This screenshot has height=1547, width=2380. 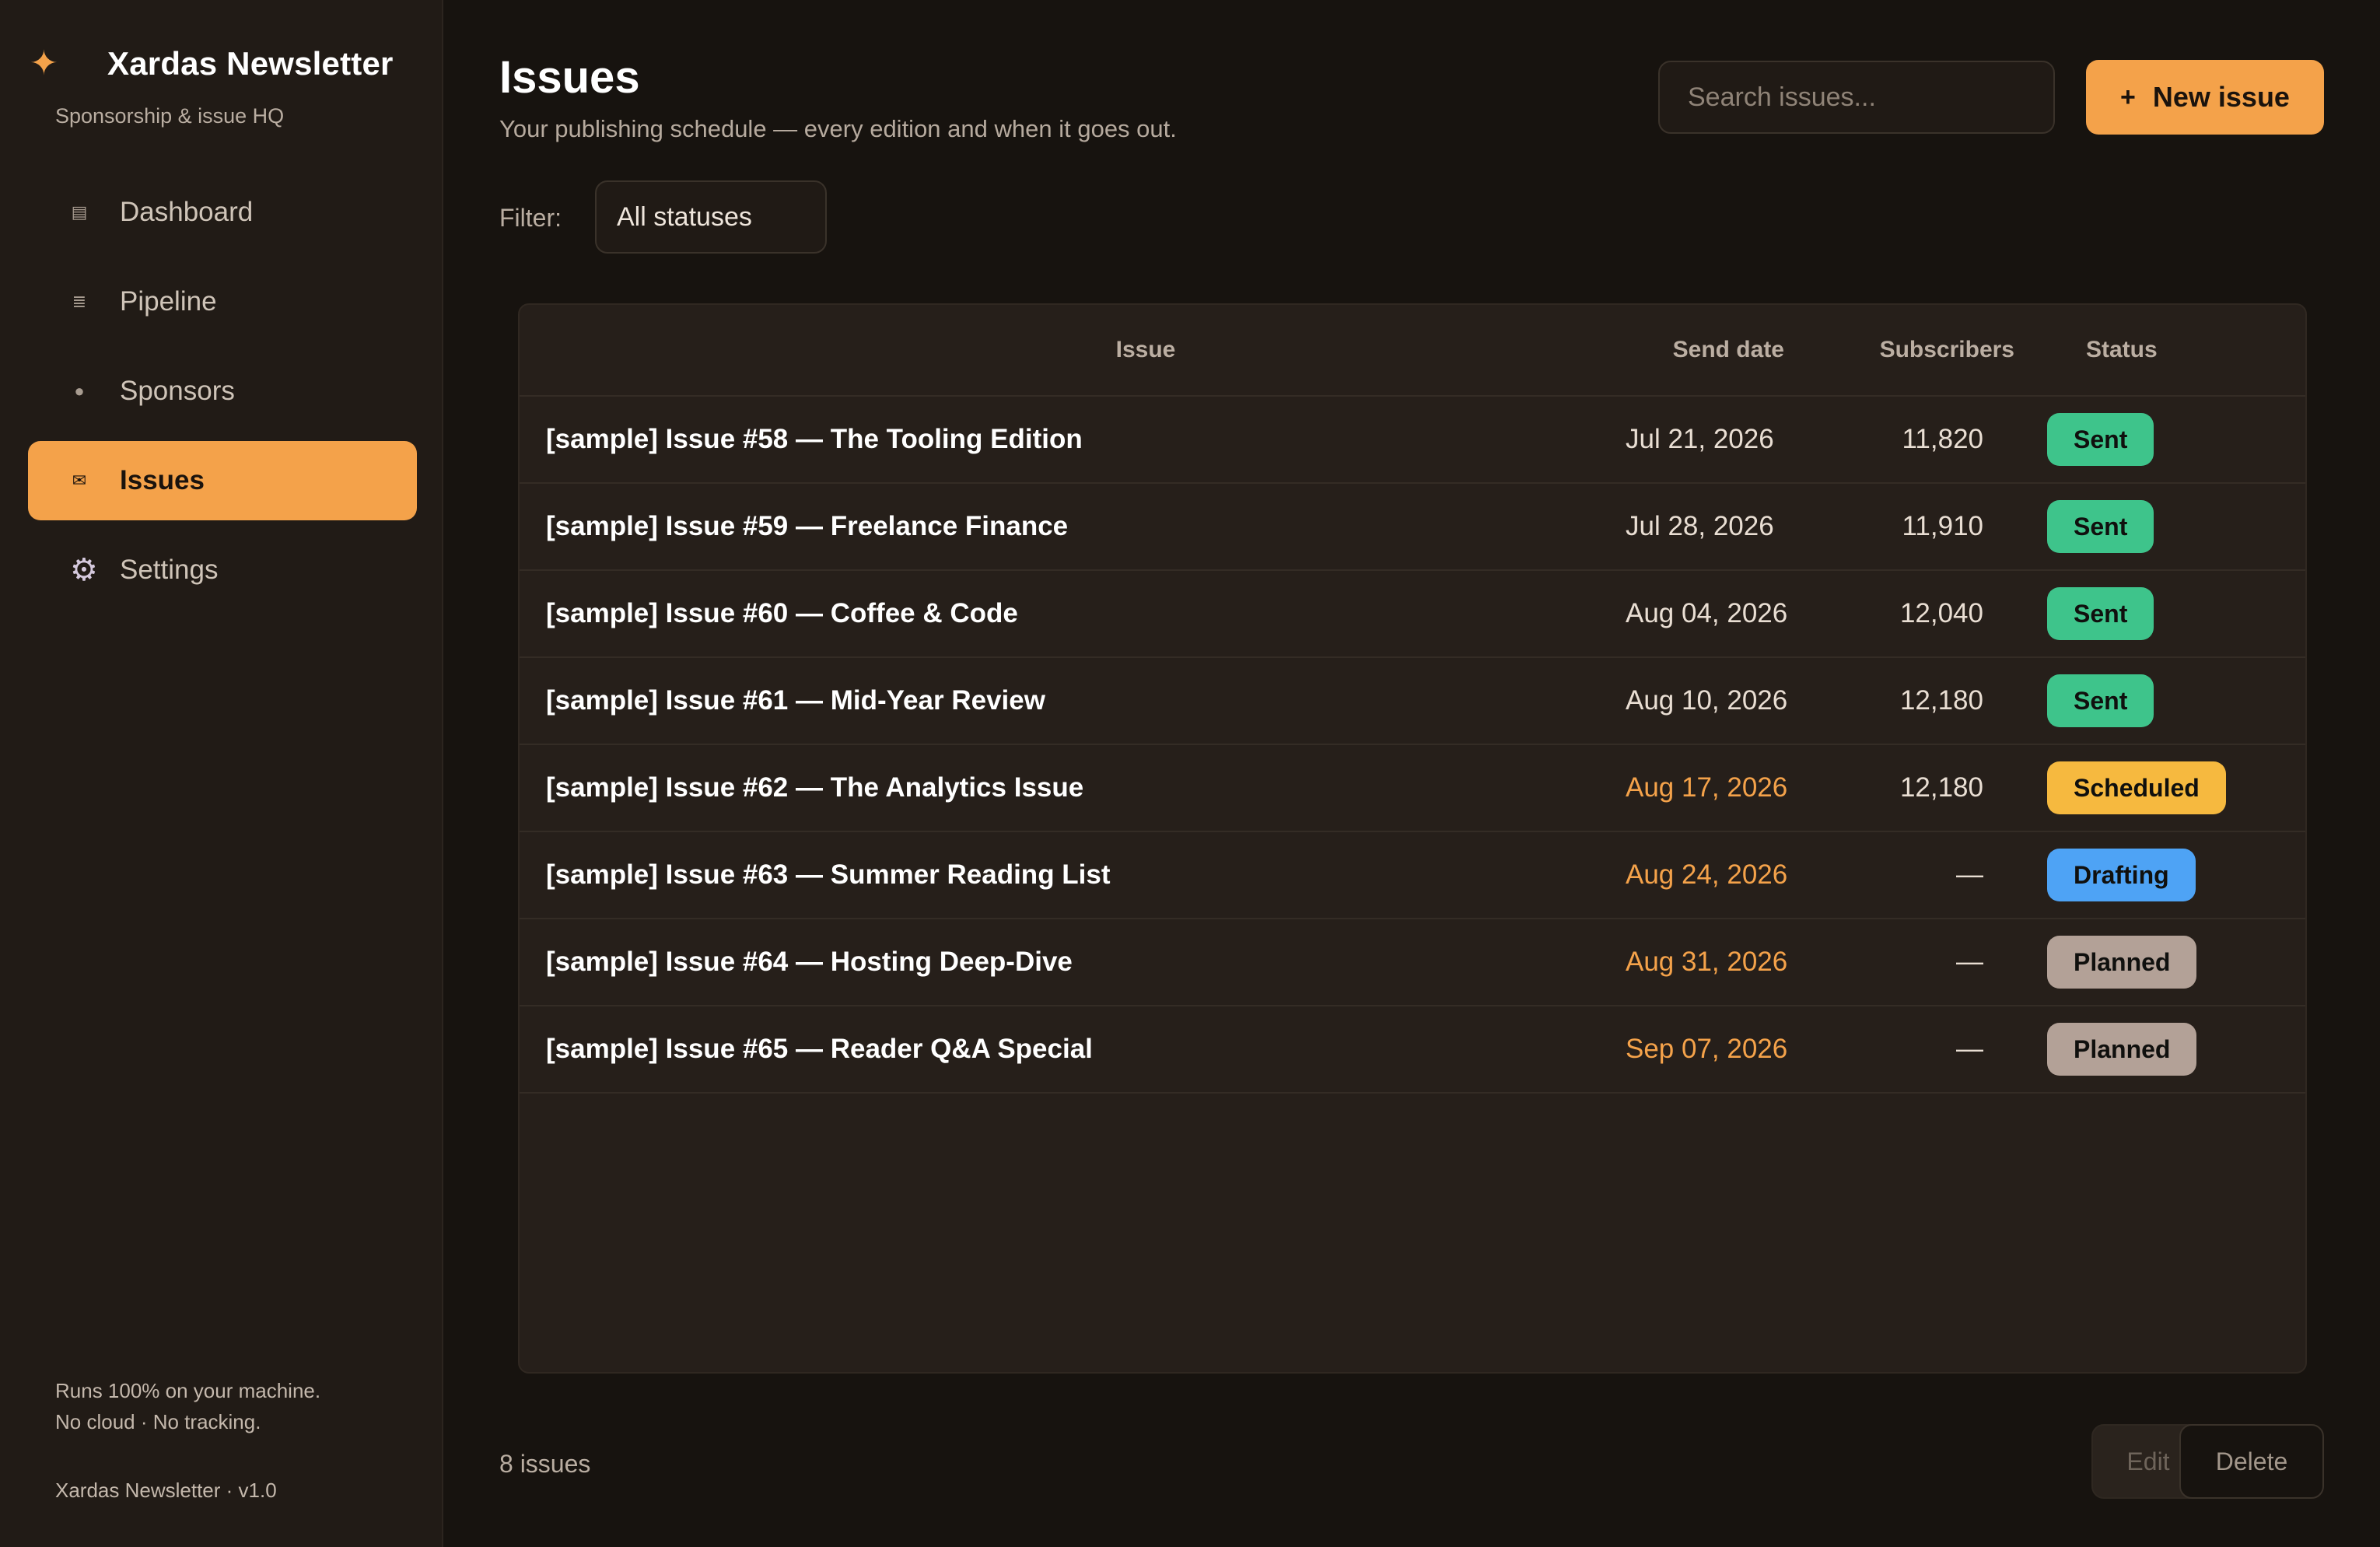 What do you see at coordinates (795, 701) in the screenshot?
I see `issue-title: [sample] Issue #61 — Mid-Year Review` at bounding box center [795, 701].